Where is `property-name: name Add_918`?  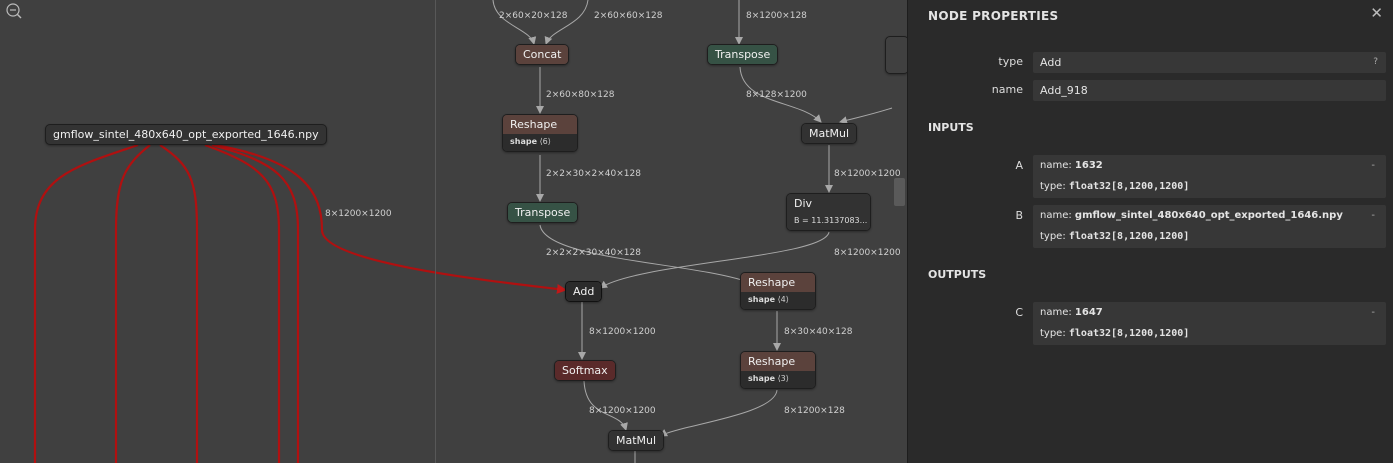
property-name: name Add_918 is located at coordinates (1150, 90).